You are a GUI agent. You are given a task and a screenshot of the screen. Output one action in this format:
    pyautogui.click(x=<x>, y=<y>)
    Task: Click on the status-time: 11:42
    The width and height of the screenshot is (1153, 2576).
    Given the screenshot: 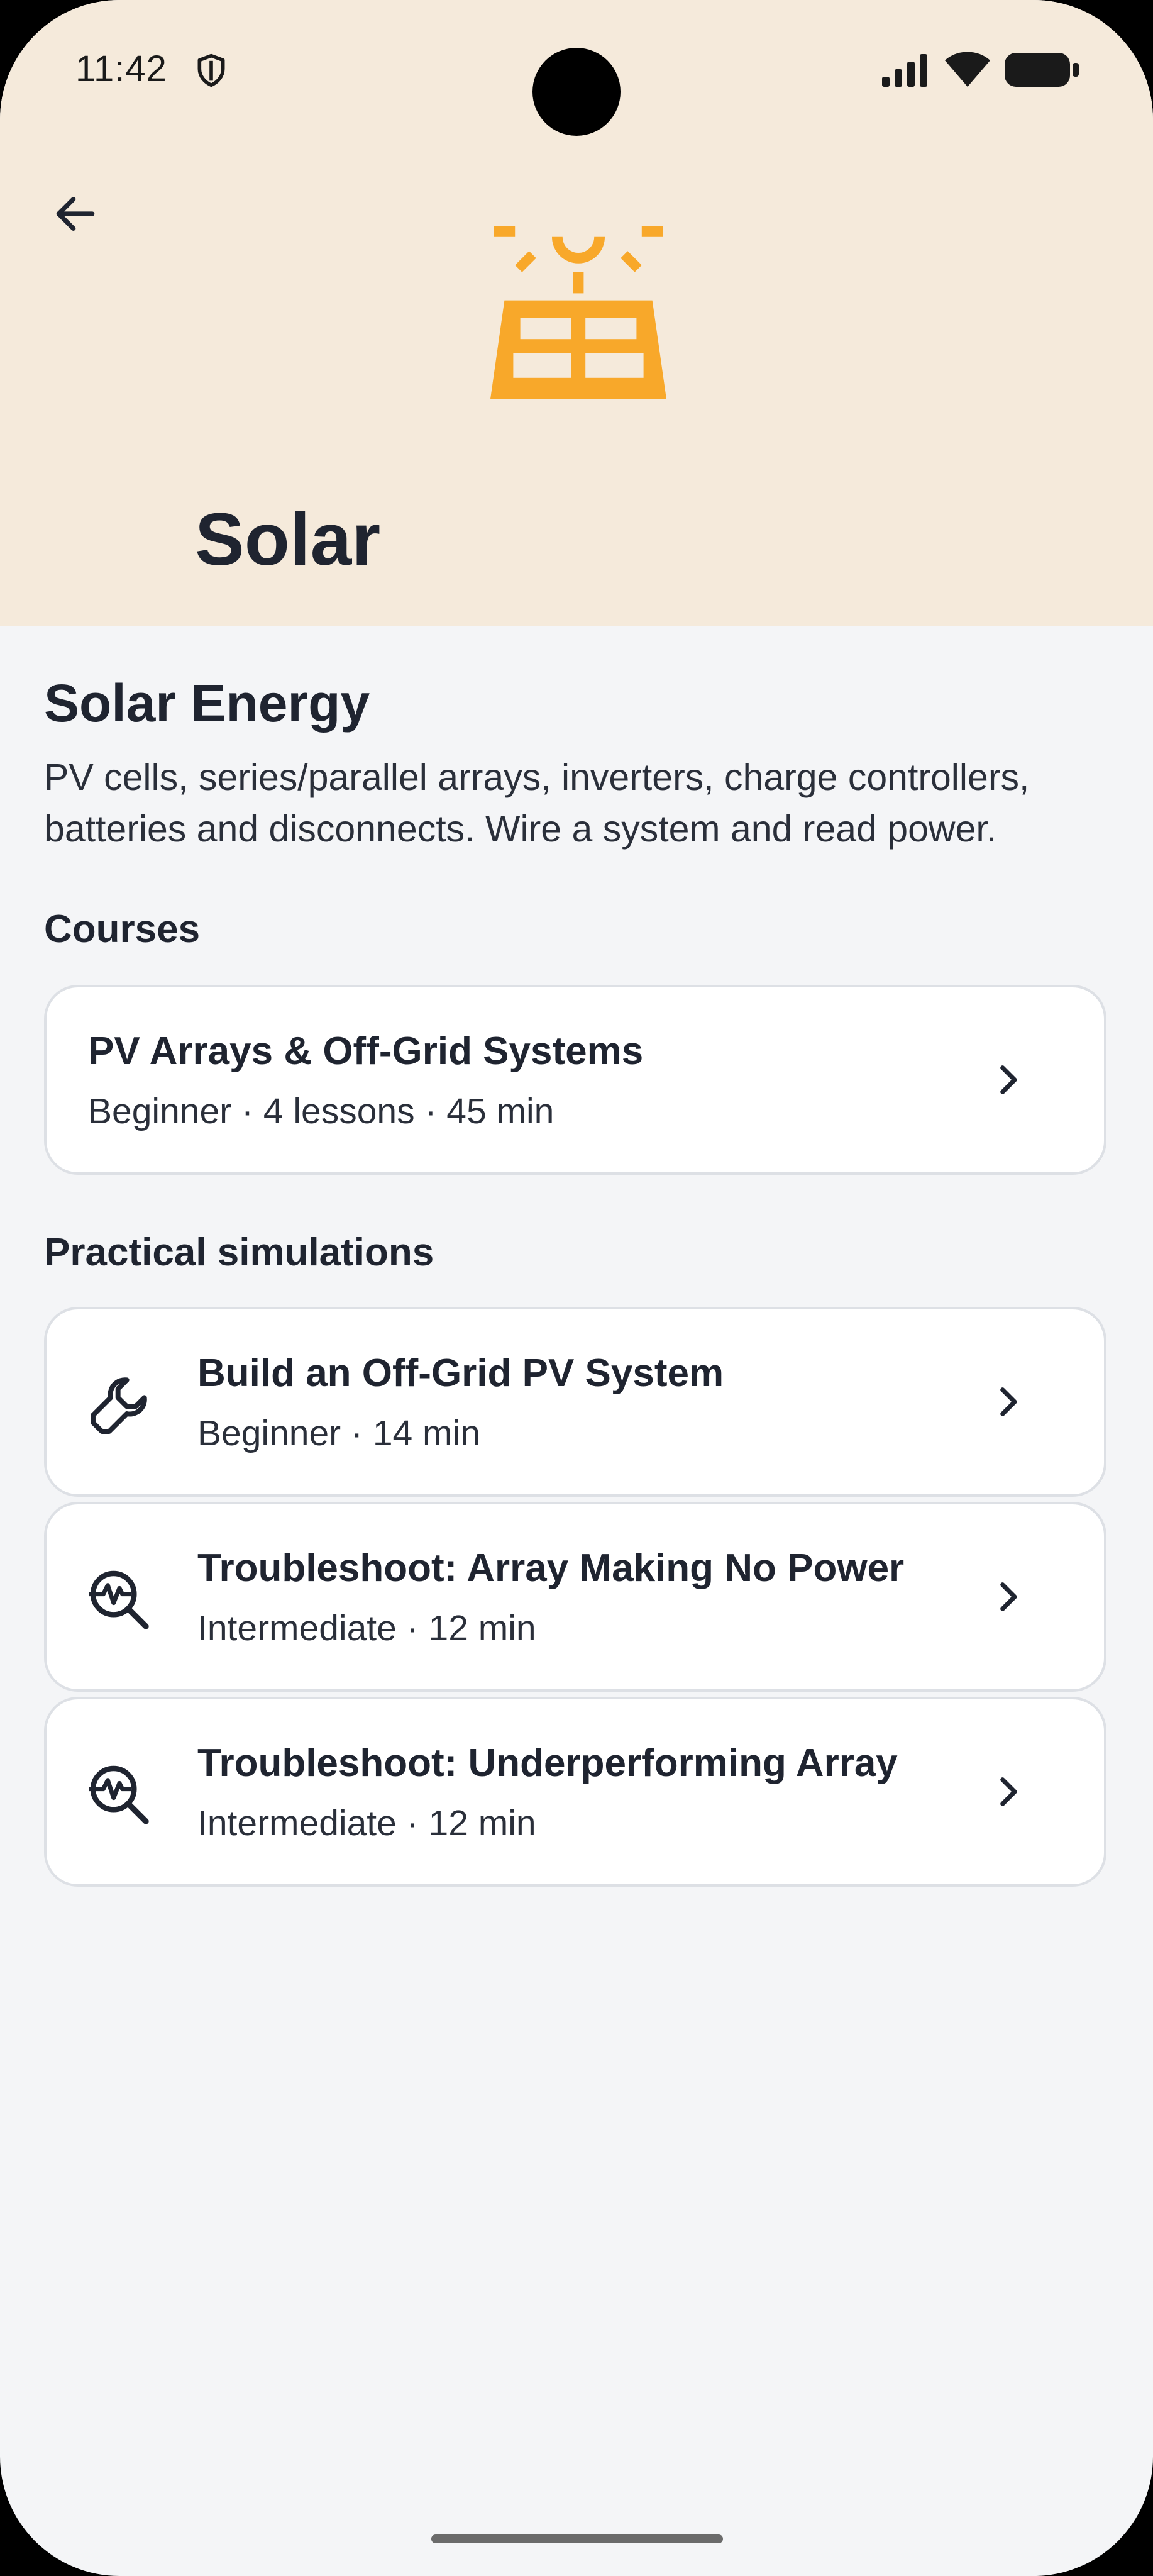 What is the action you would take?
    pyautogui.click(x=121, y=68)
    